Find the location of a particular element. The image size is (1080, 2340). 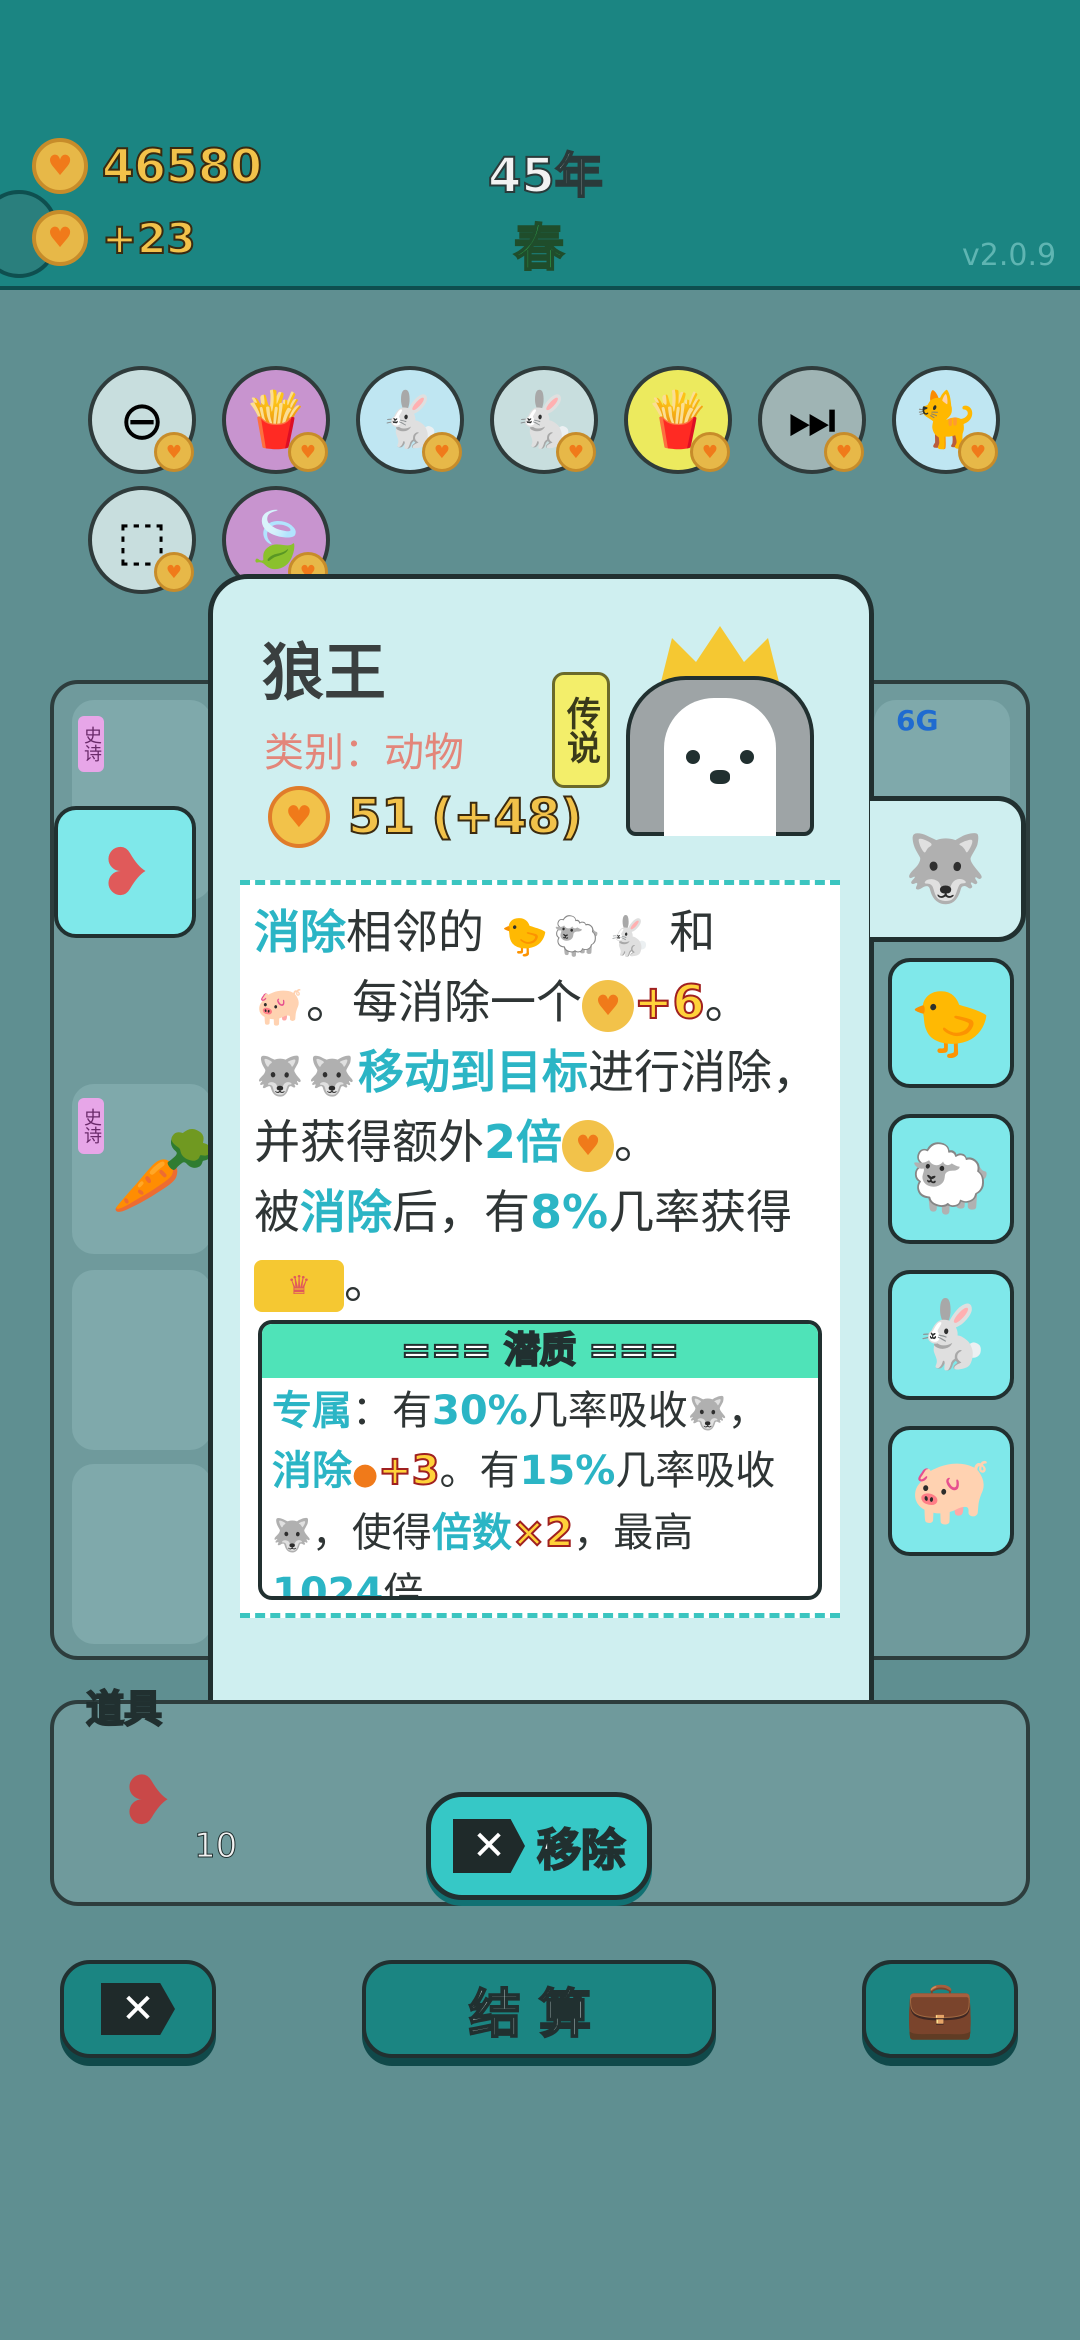

keyword-move: 移动到目标 is located at coordinates (473, 1072).